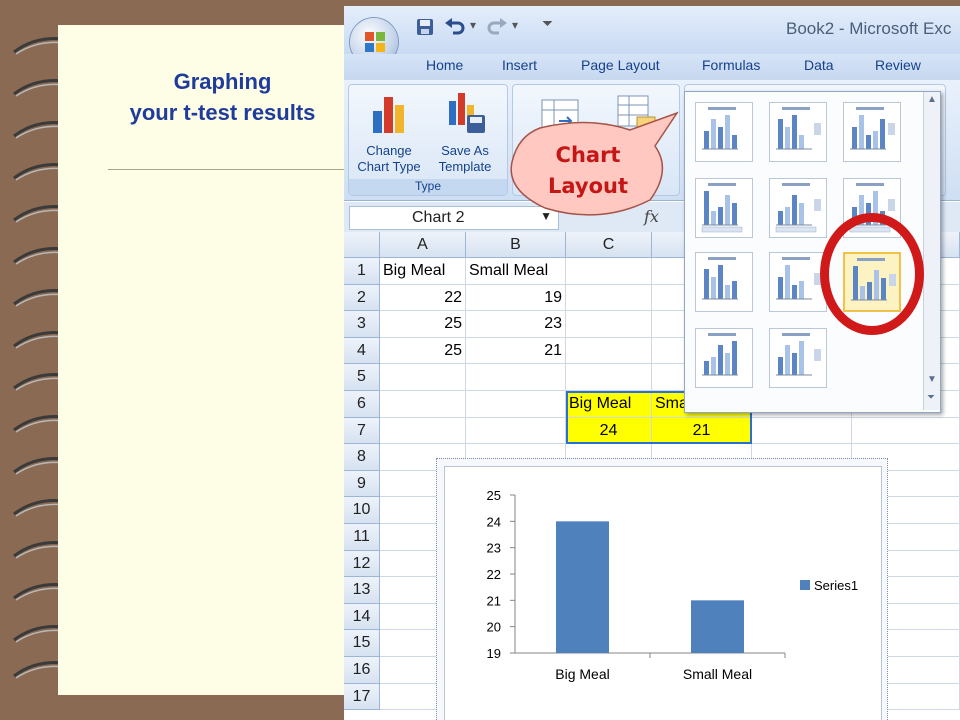  I want to click on highlight-circle, so click(872, 274).